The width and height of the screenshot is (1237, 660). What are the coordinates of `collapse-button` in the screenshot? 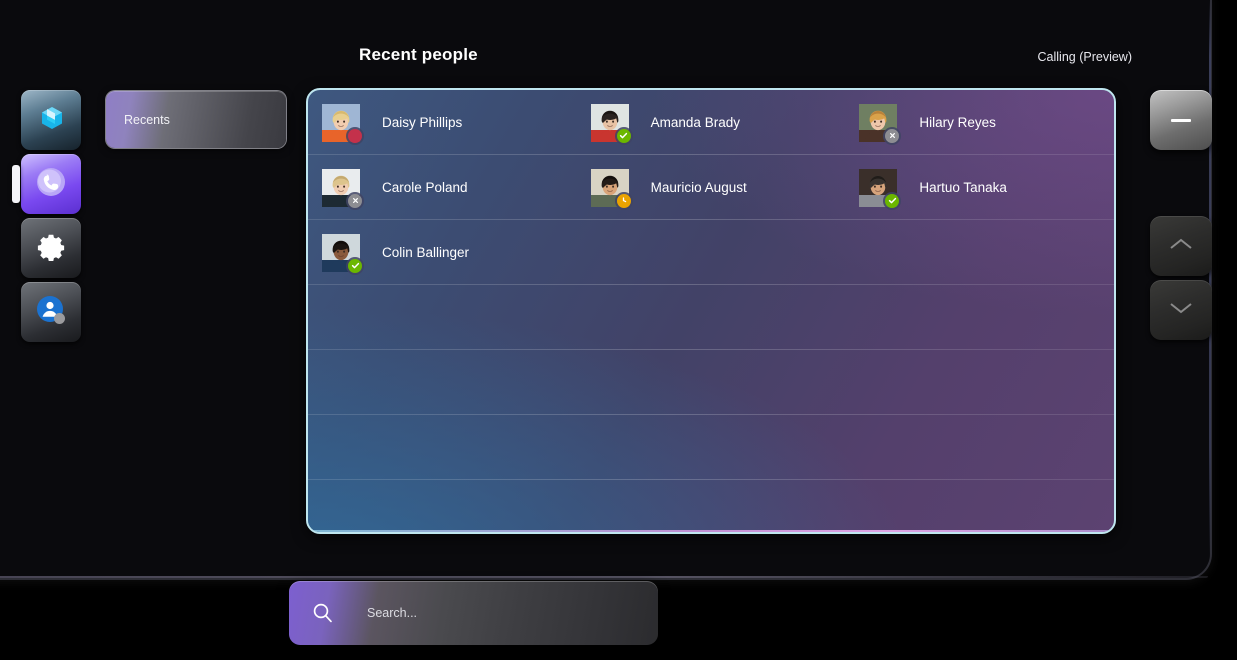 It's located at (1181, 120).